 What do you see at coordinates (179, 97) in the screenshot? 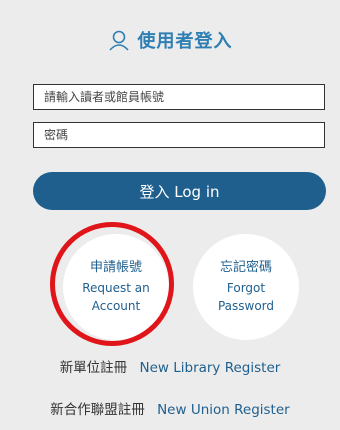
I see `account-input` at bounding box center [179, 97].